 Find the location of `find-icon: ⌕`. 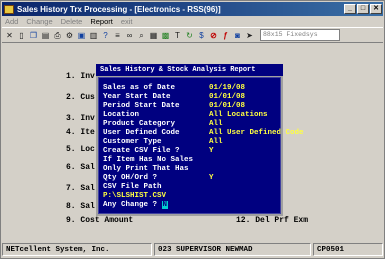

find-icon: ⌕ is located at coordinates (141, 35).